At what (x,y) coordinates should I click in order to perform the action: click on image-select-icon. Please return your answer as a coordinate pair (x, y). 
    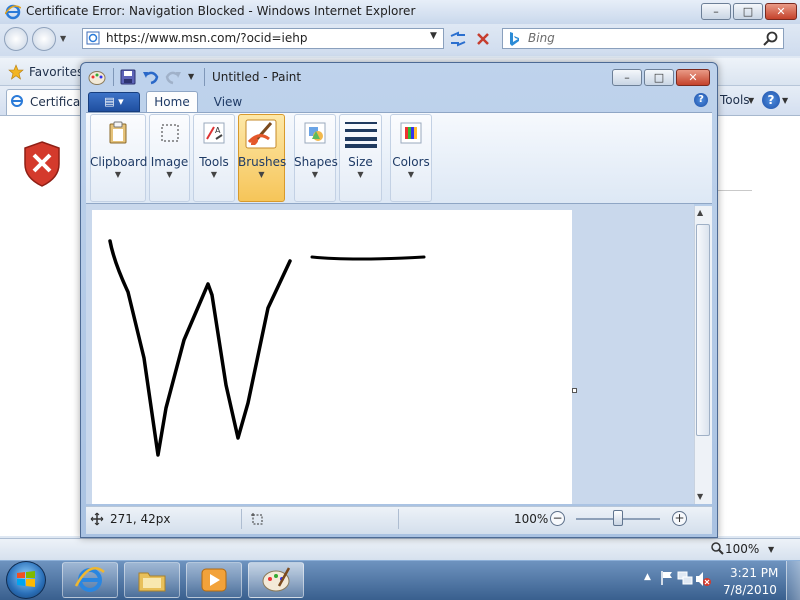
    Looking at the image, I should click on (170, 133).